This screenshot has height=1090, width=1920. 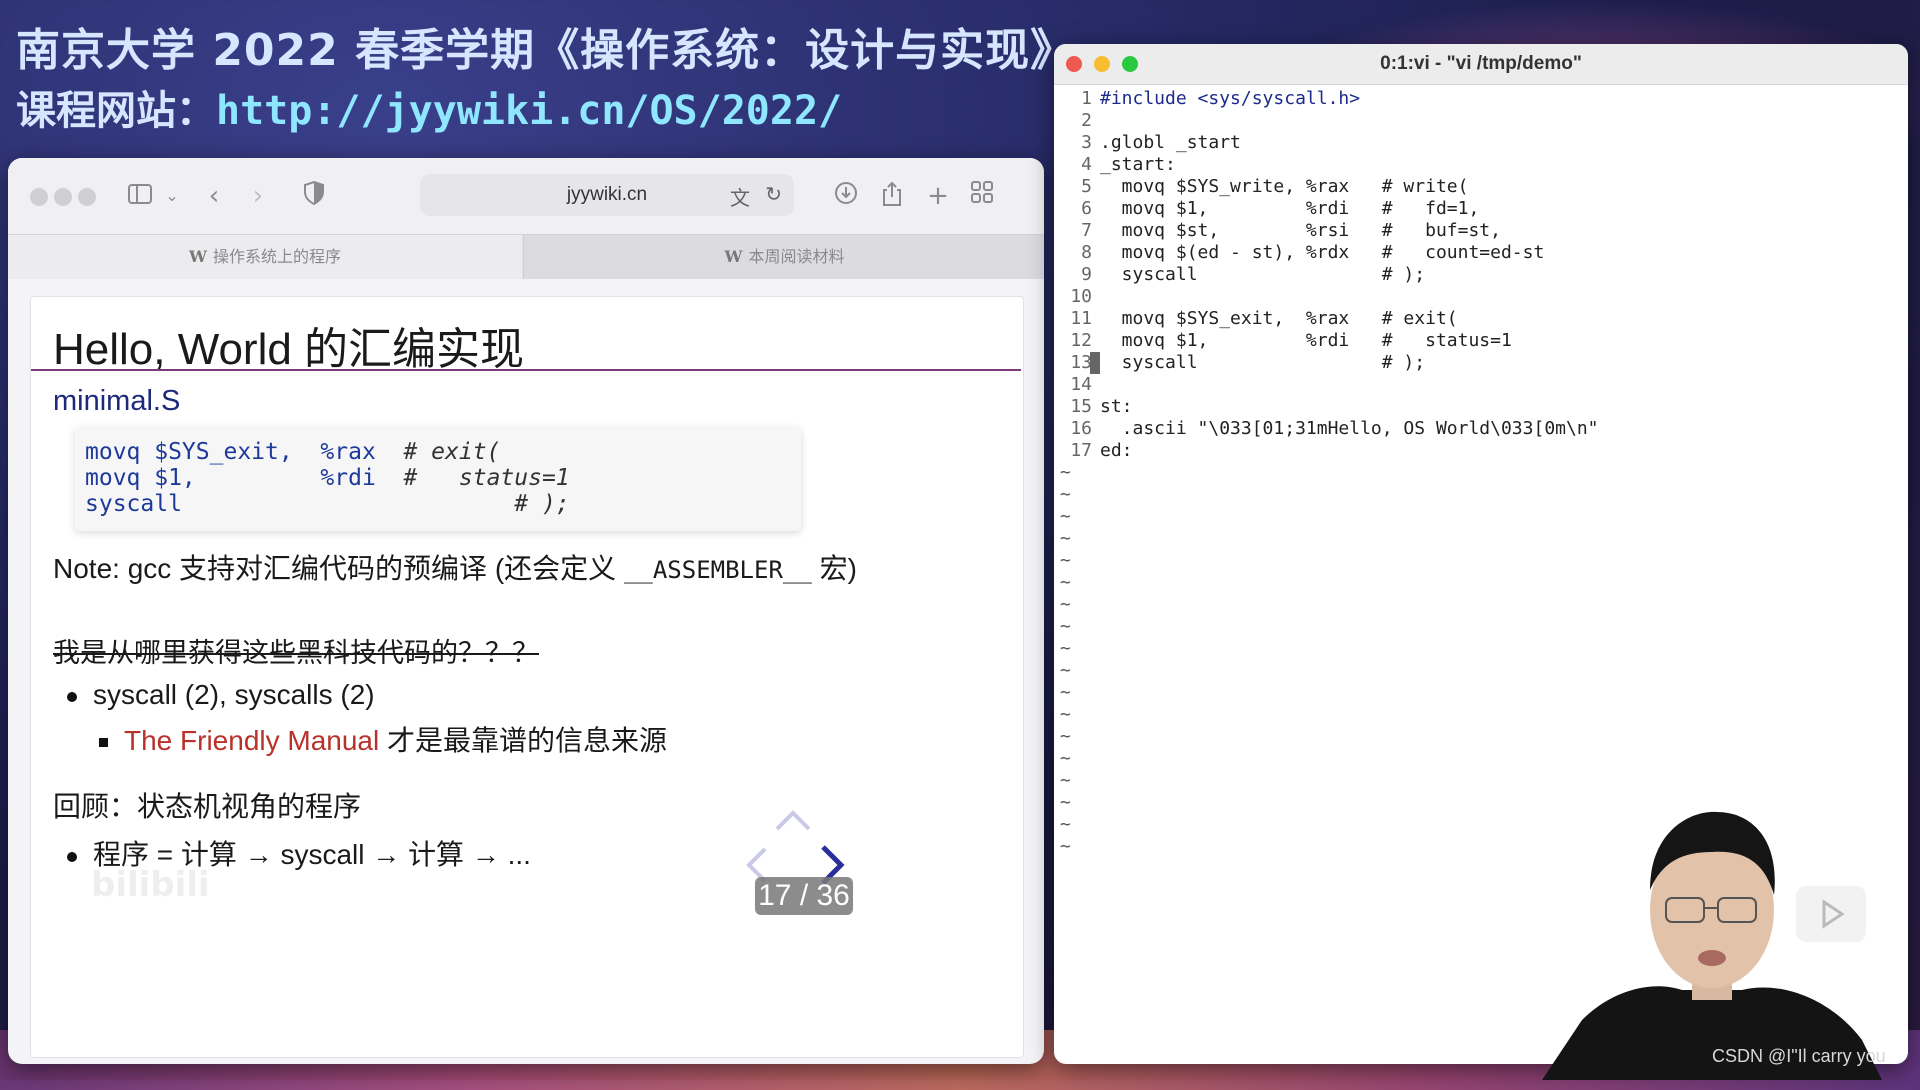 What do you see at coordinates (1086, 164) in the screenshot?
I see `line-number: 4` at bounding box center [1086, 164].